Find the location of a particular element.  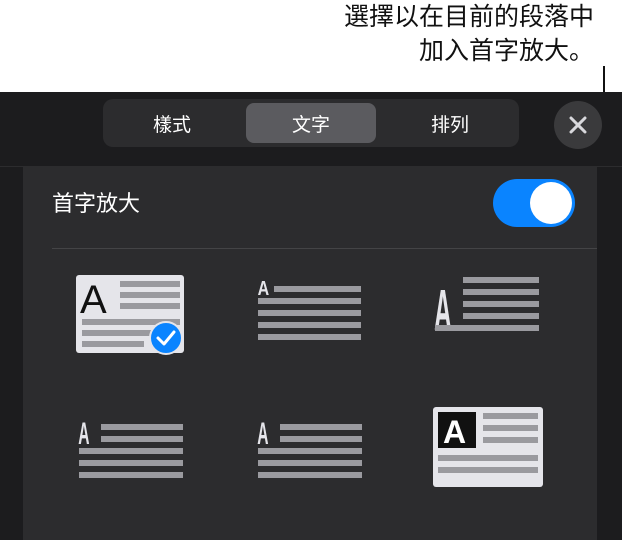

drop-cap-style-2-icon: A is located at coordinates (309, 308).